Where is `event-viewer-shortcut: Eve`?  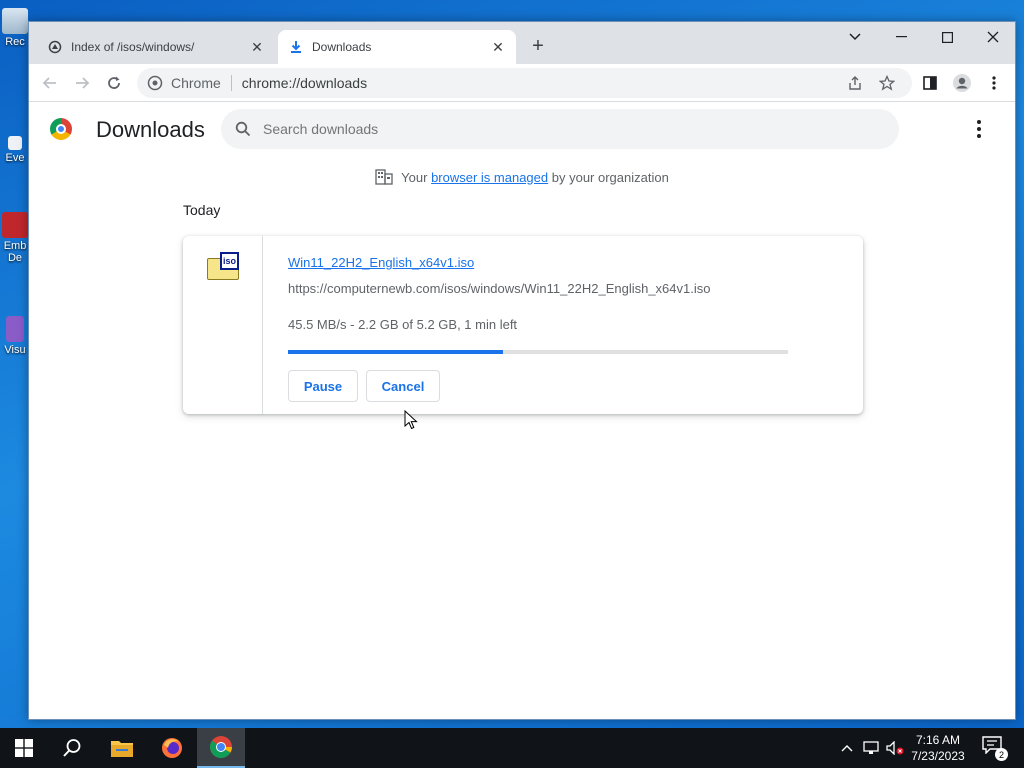 event-viewer-shortcut: Eve is located at coordinates (15, 150).